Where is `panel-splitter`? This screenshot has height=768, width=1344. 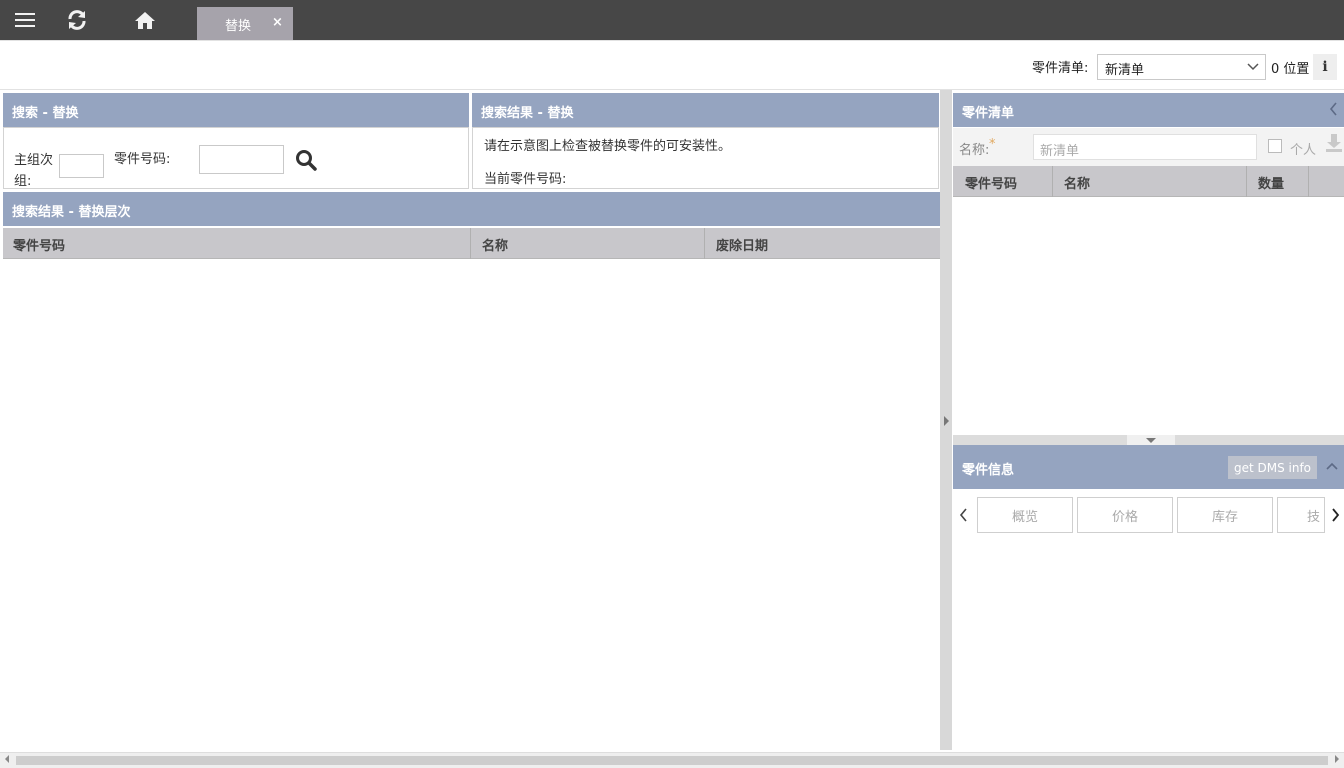 panel-splitter is located at coordinates (946, 420).